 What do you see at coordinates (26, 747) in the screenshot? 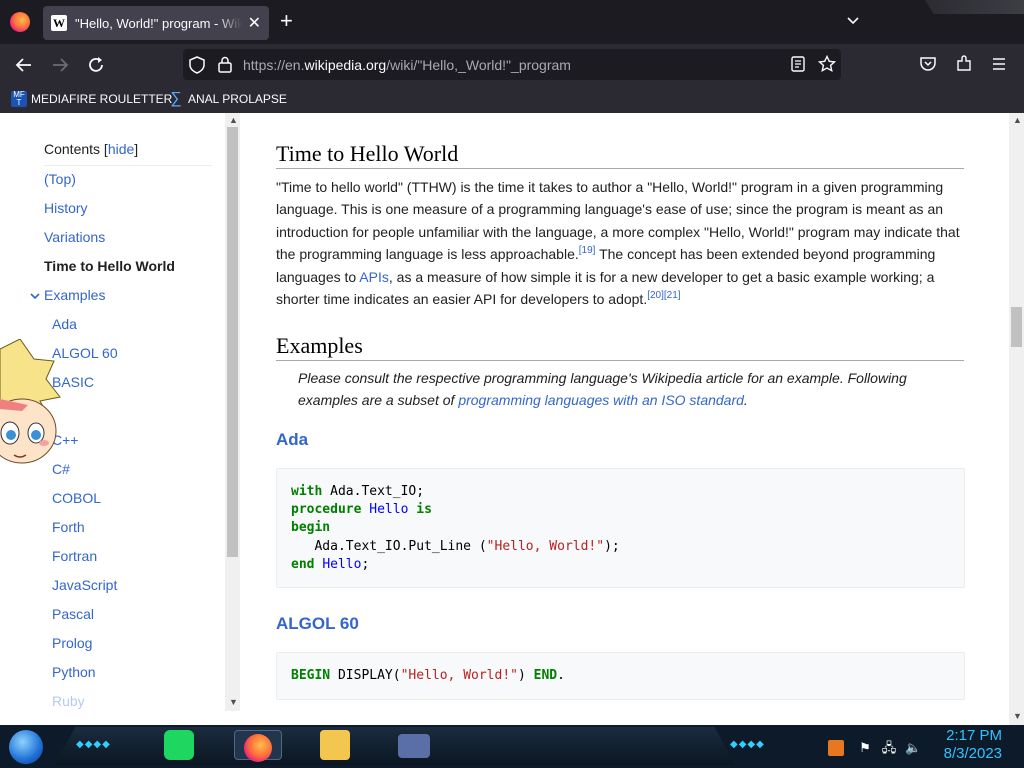
I see `start-orb-button` at bounding box center [26, 747].